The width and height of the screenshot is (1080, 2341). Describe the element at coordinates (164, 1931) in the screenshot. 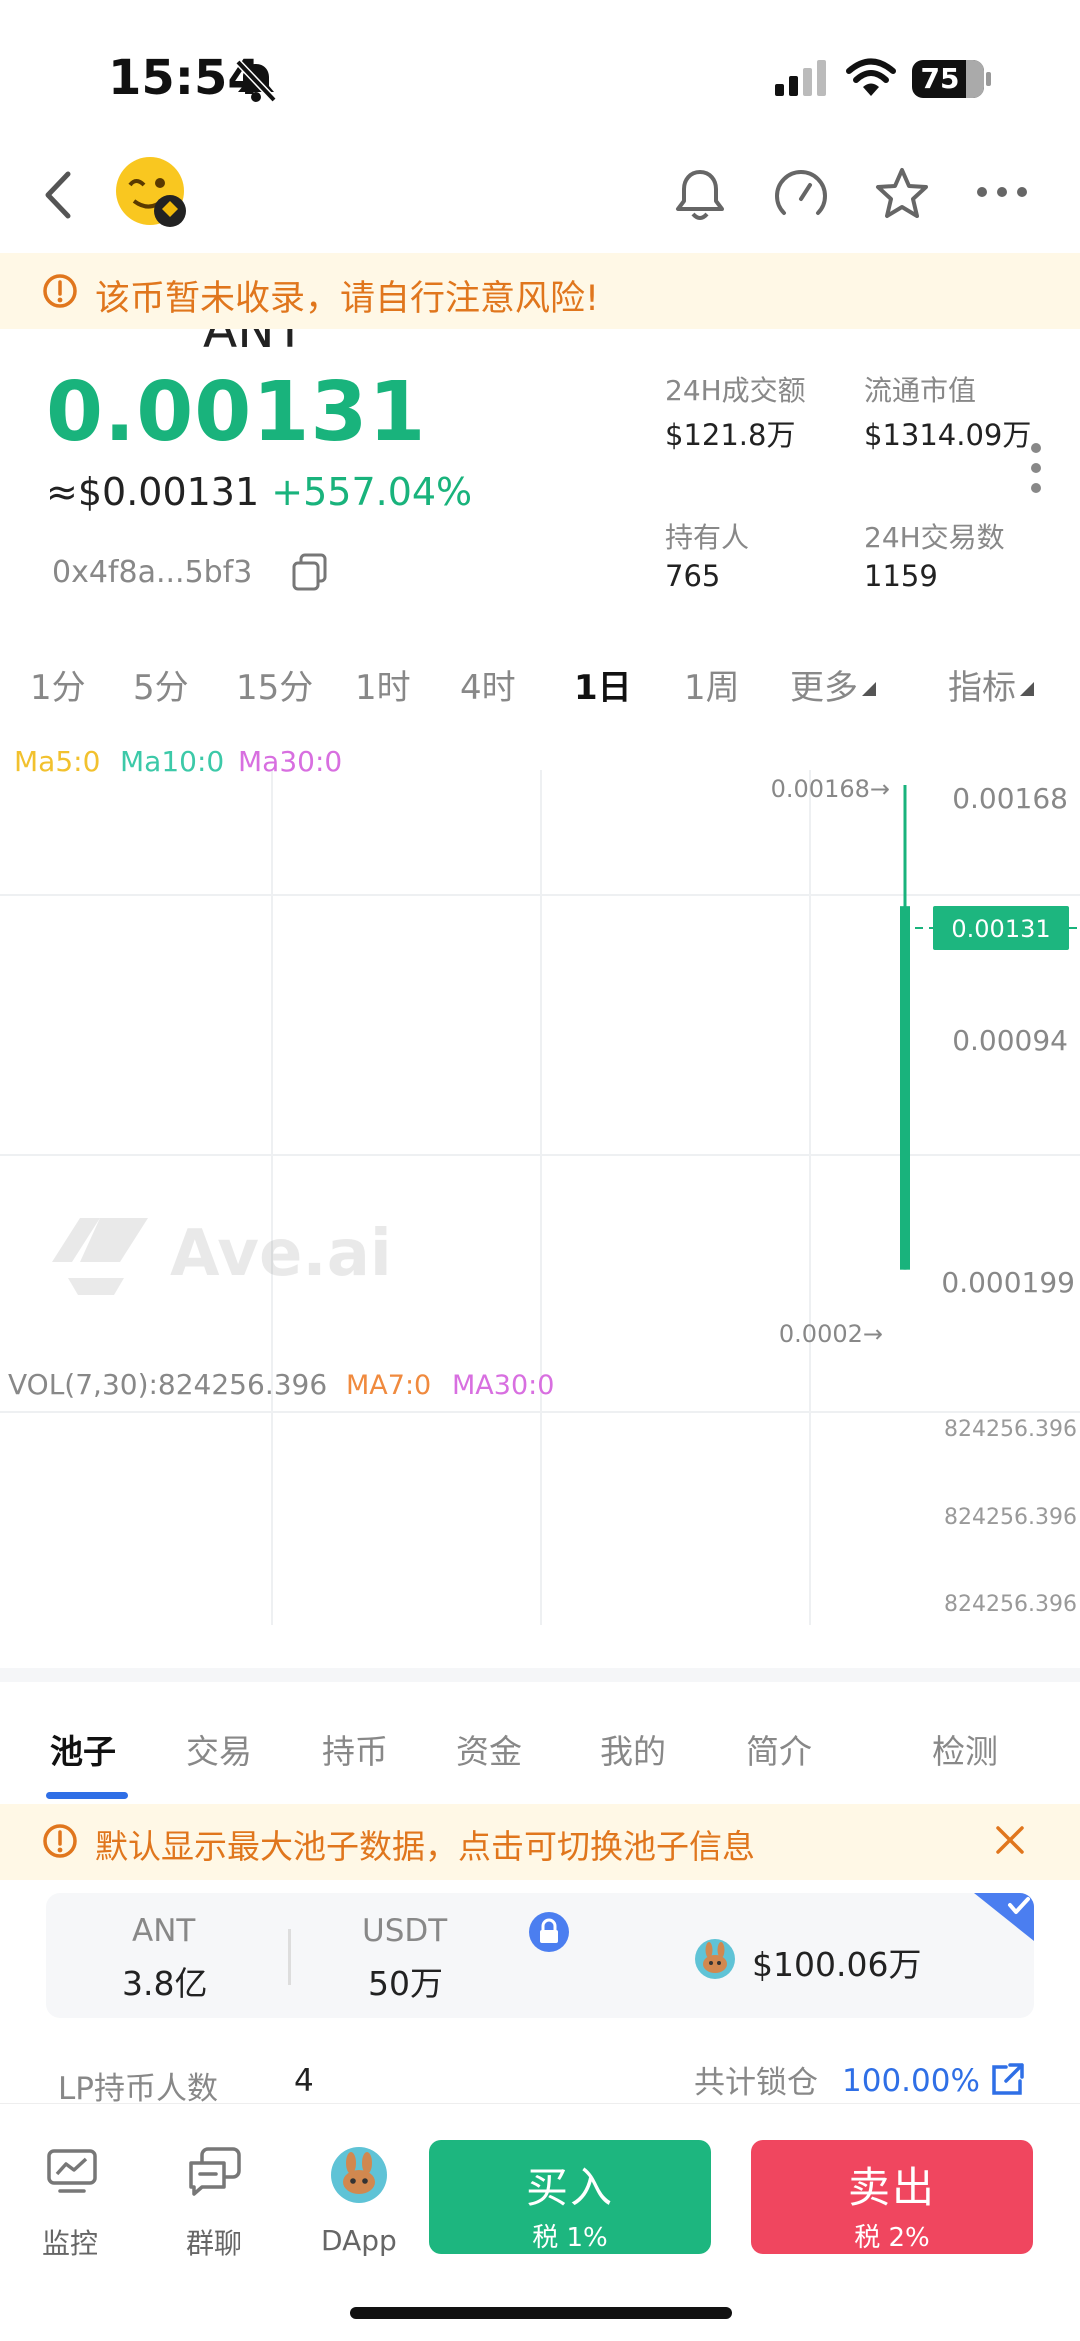

I see `pool-token-a: ANT` at that location.